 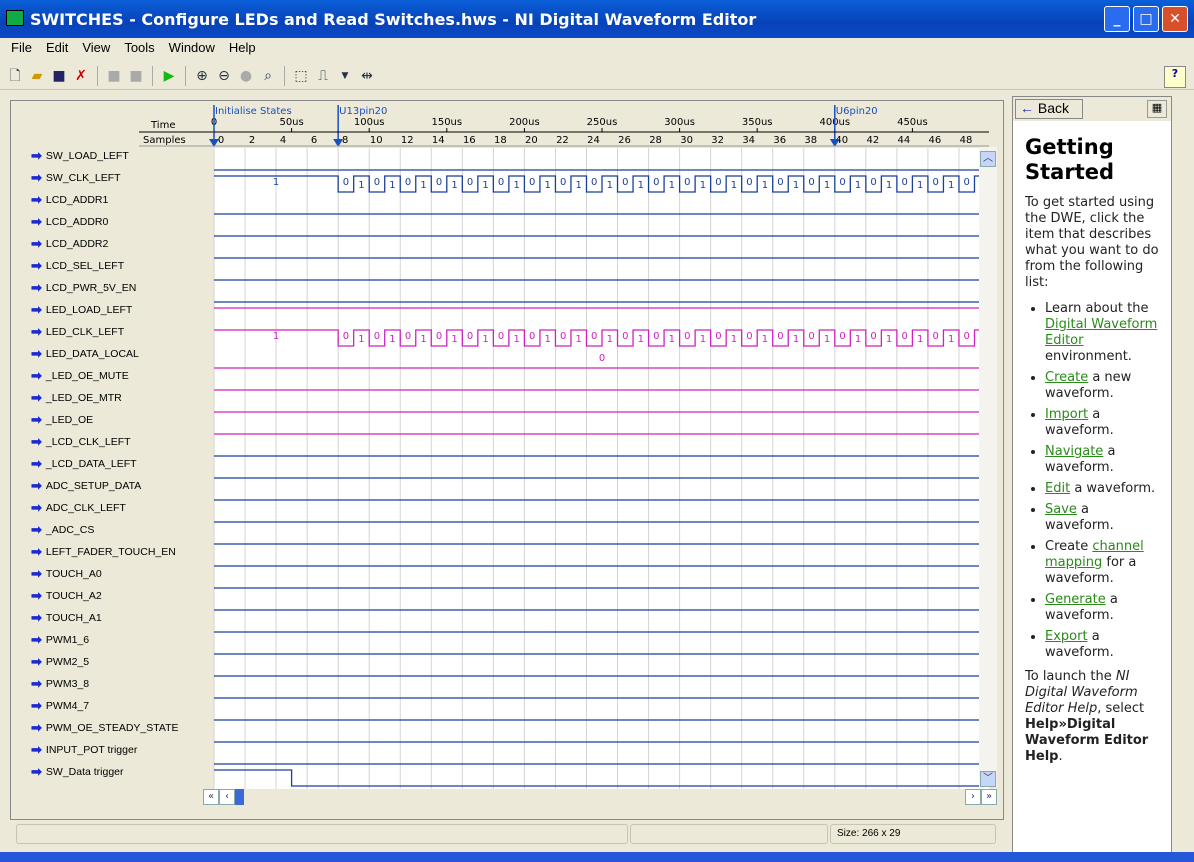 What do you see at coordinates (1087, 740) in the screenshot?
I see `help-outro-menu-path: Help»Digital Waveform Editor Help` at bounding box center [1087, 740].